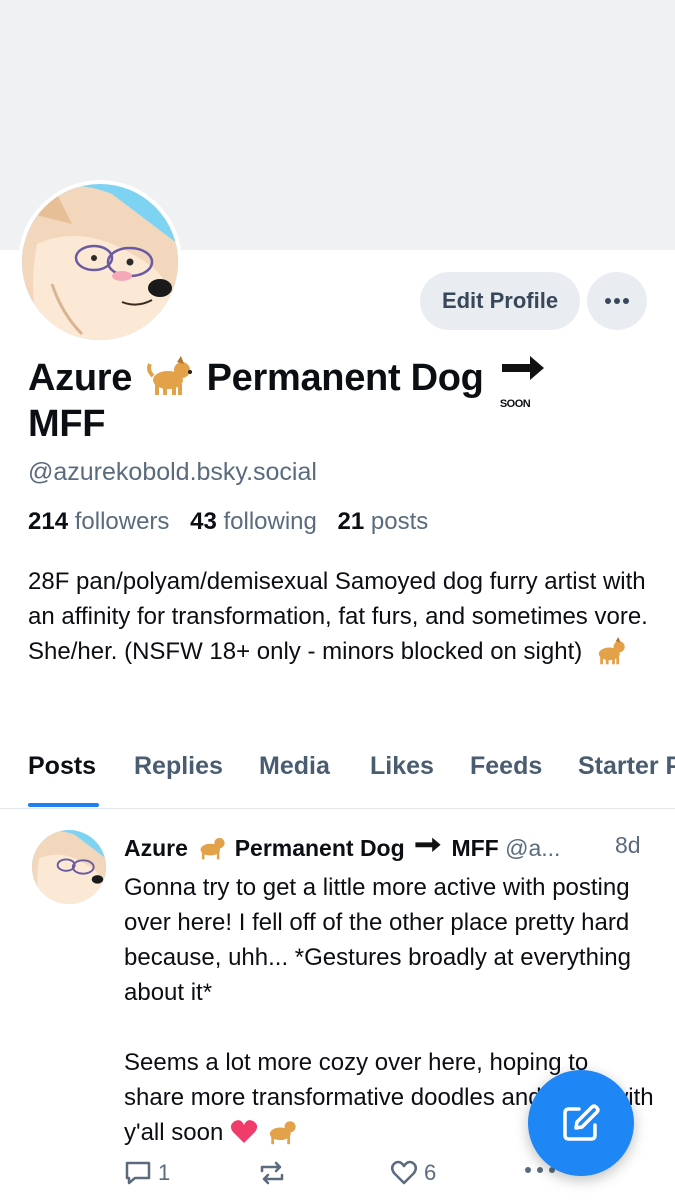 The width and height of the screenshot is (675, 1200). I want to click on following-label: following, so click(269, 521).